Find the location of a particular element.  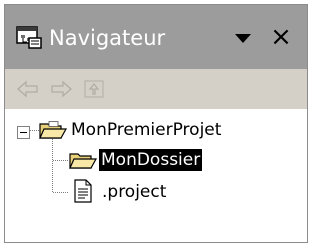

forward-icon is located at coordinates (61, 89).